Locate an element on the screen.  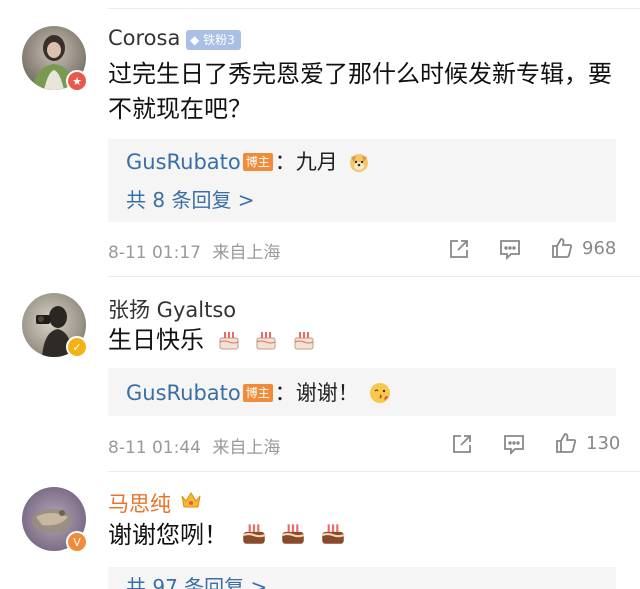
fan-badge-label: 铁粉3 is located at coordinates (219, 40).